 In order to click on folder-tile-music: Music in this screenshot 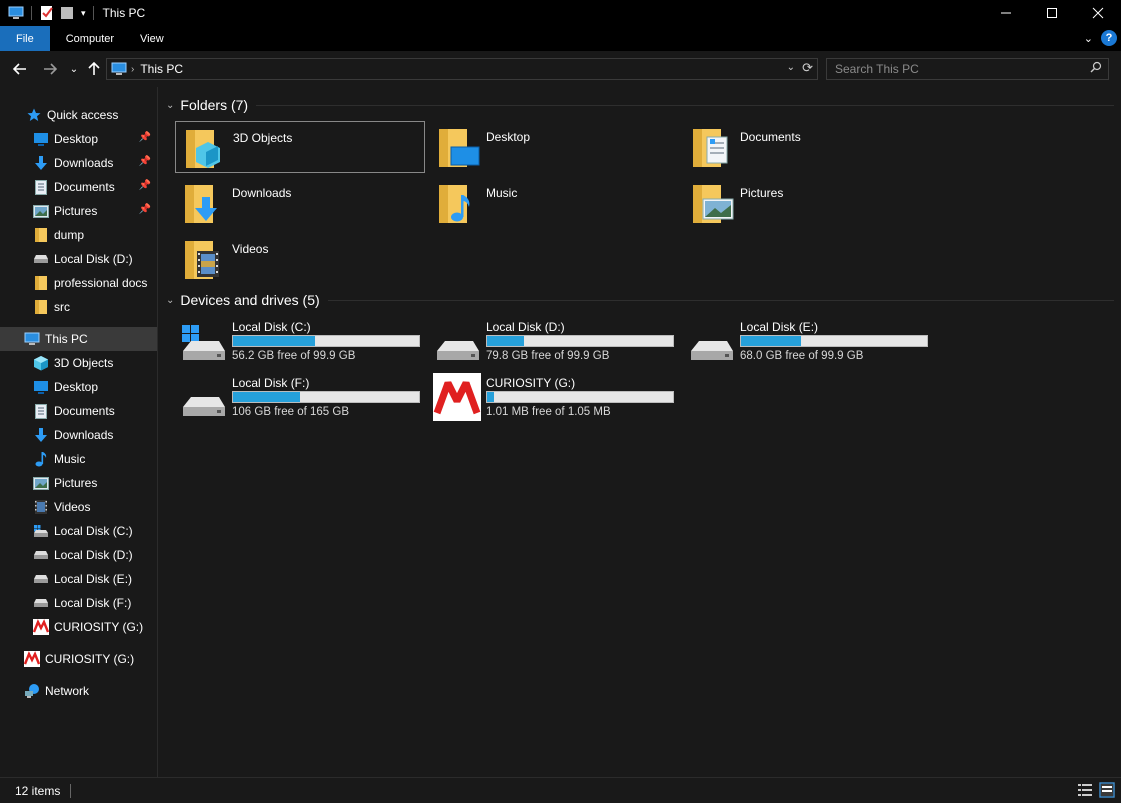, I will do `click(554, 203)`.